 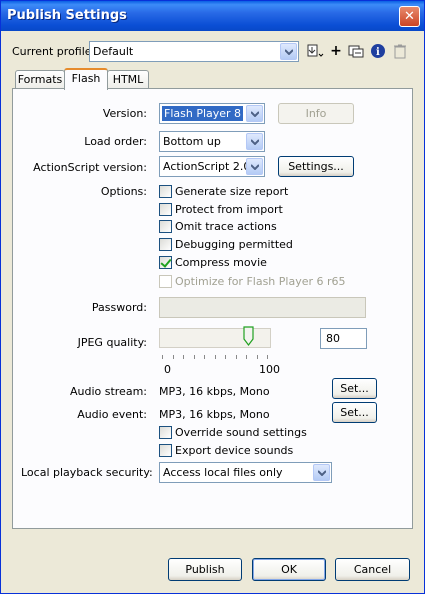 What do you see at coordinates (167, 369) in the screenshot?
I see `jpeg-min-label: 0` at bounding box center [167, 369].